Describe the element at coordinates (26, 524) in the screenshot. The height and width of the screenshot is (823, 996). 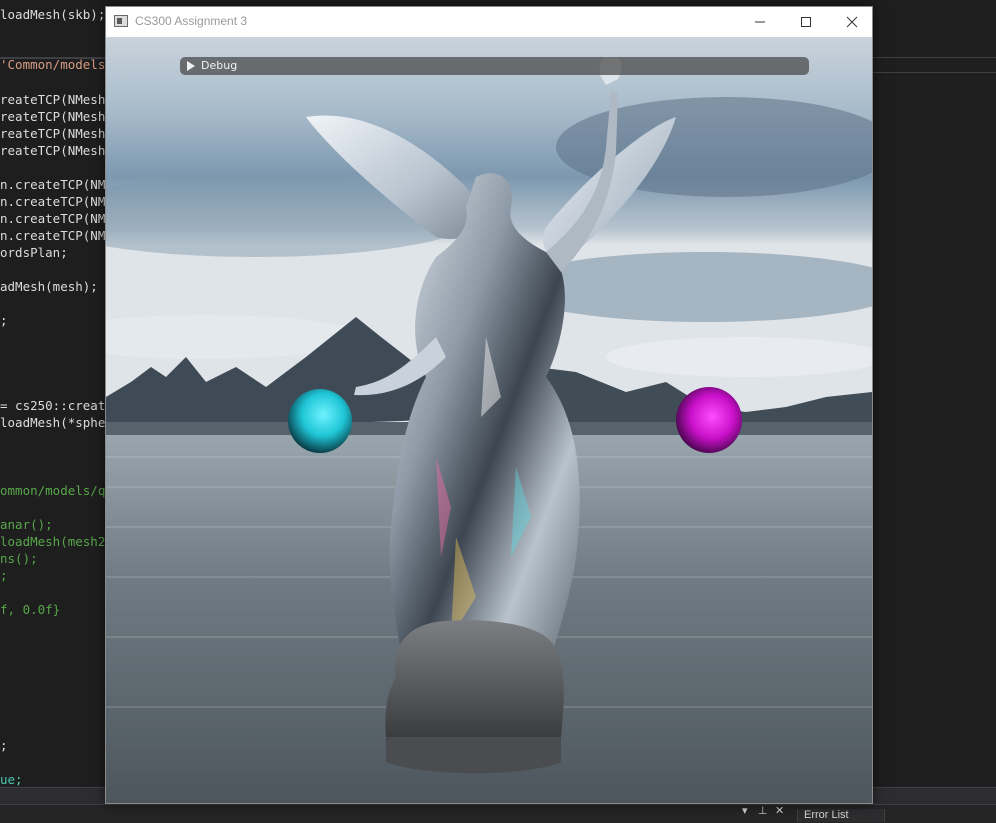
I see `code-line: anar();` at that location.